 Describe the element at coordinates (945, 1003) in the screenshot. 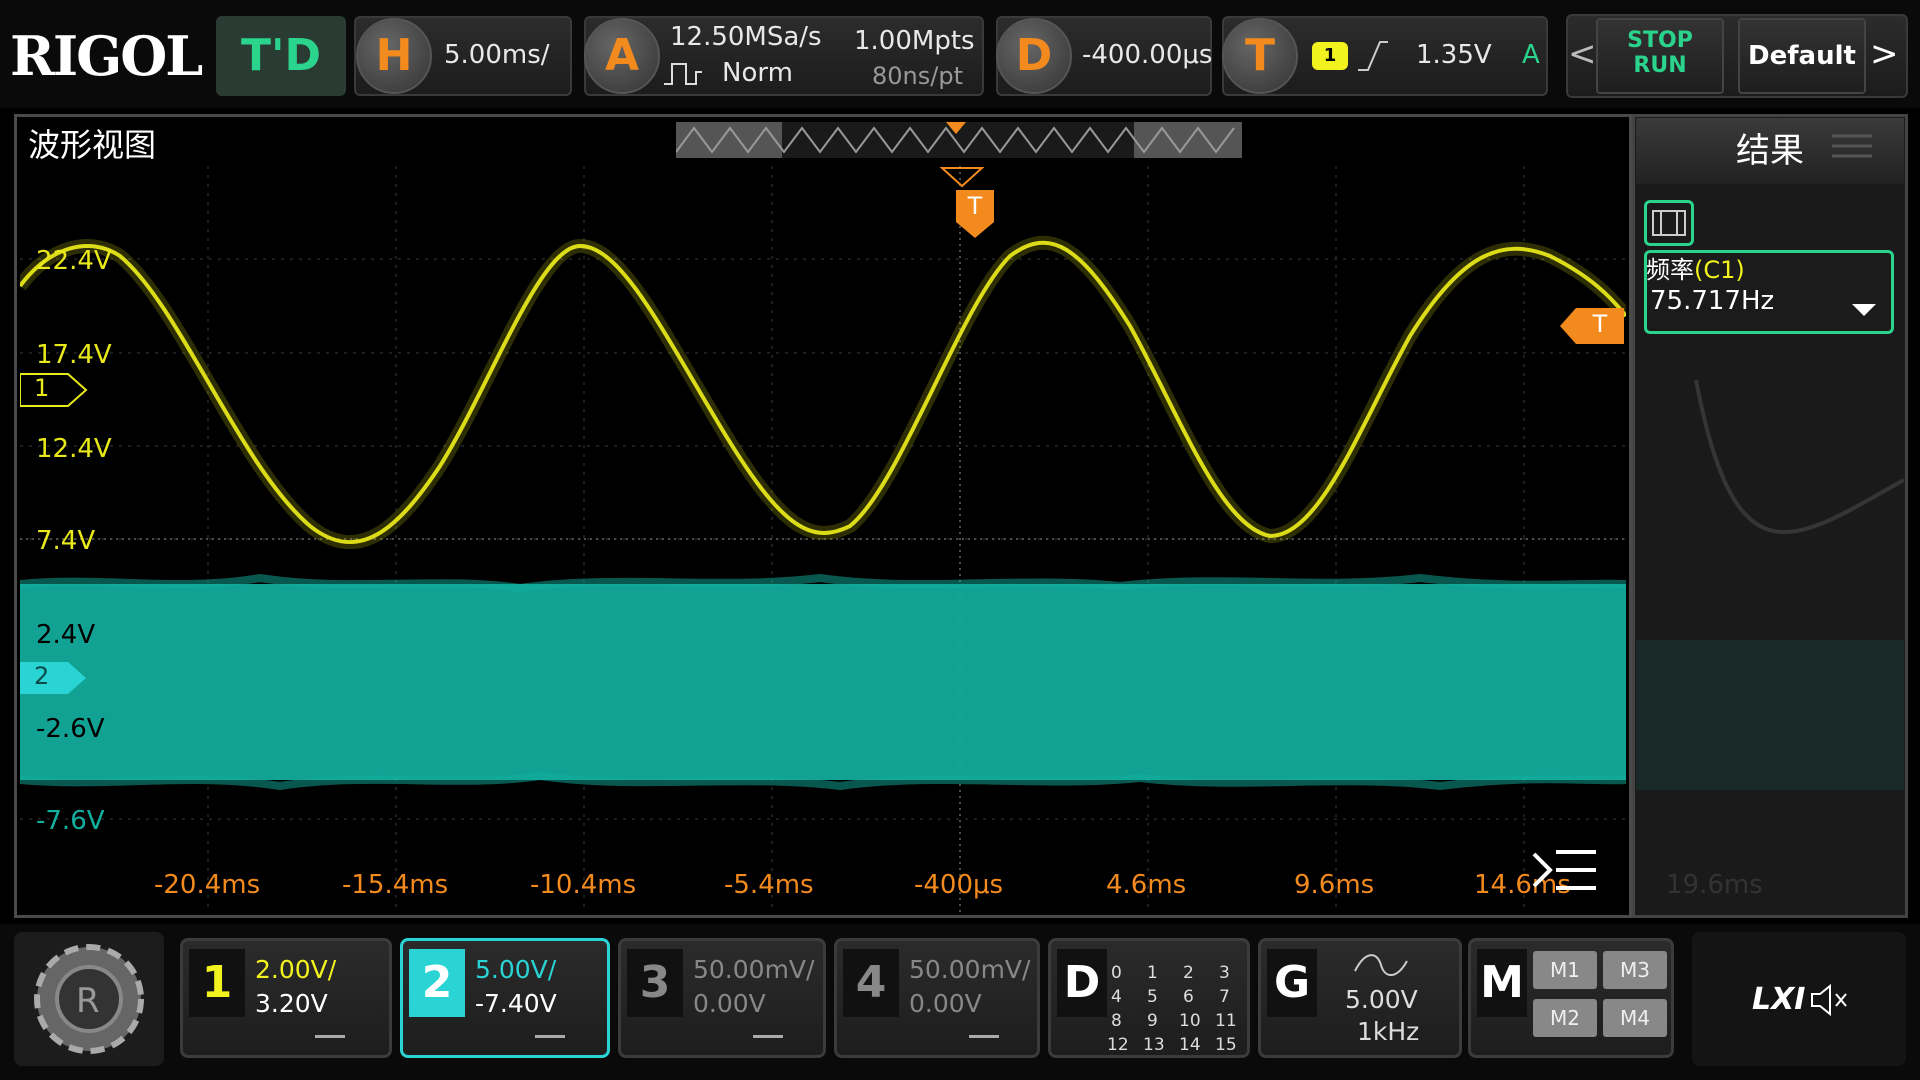

I see `ch4-offset: 0.00V` at that location.